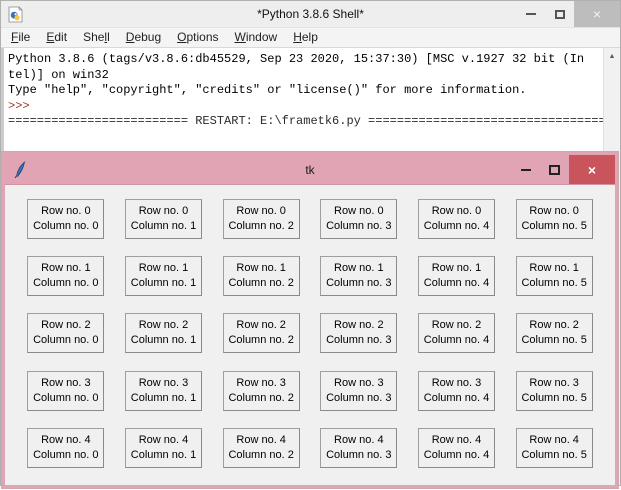 The width and height of the screenshot is (621, 490). Describe the element at coordinates (163, 333) in the screenshot. I see `grid-button-row2-col1: Row no. 2 Column no. 1` at that location.